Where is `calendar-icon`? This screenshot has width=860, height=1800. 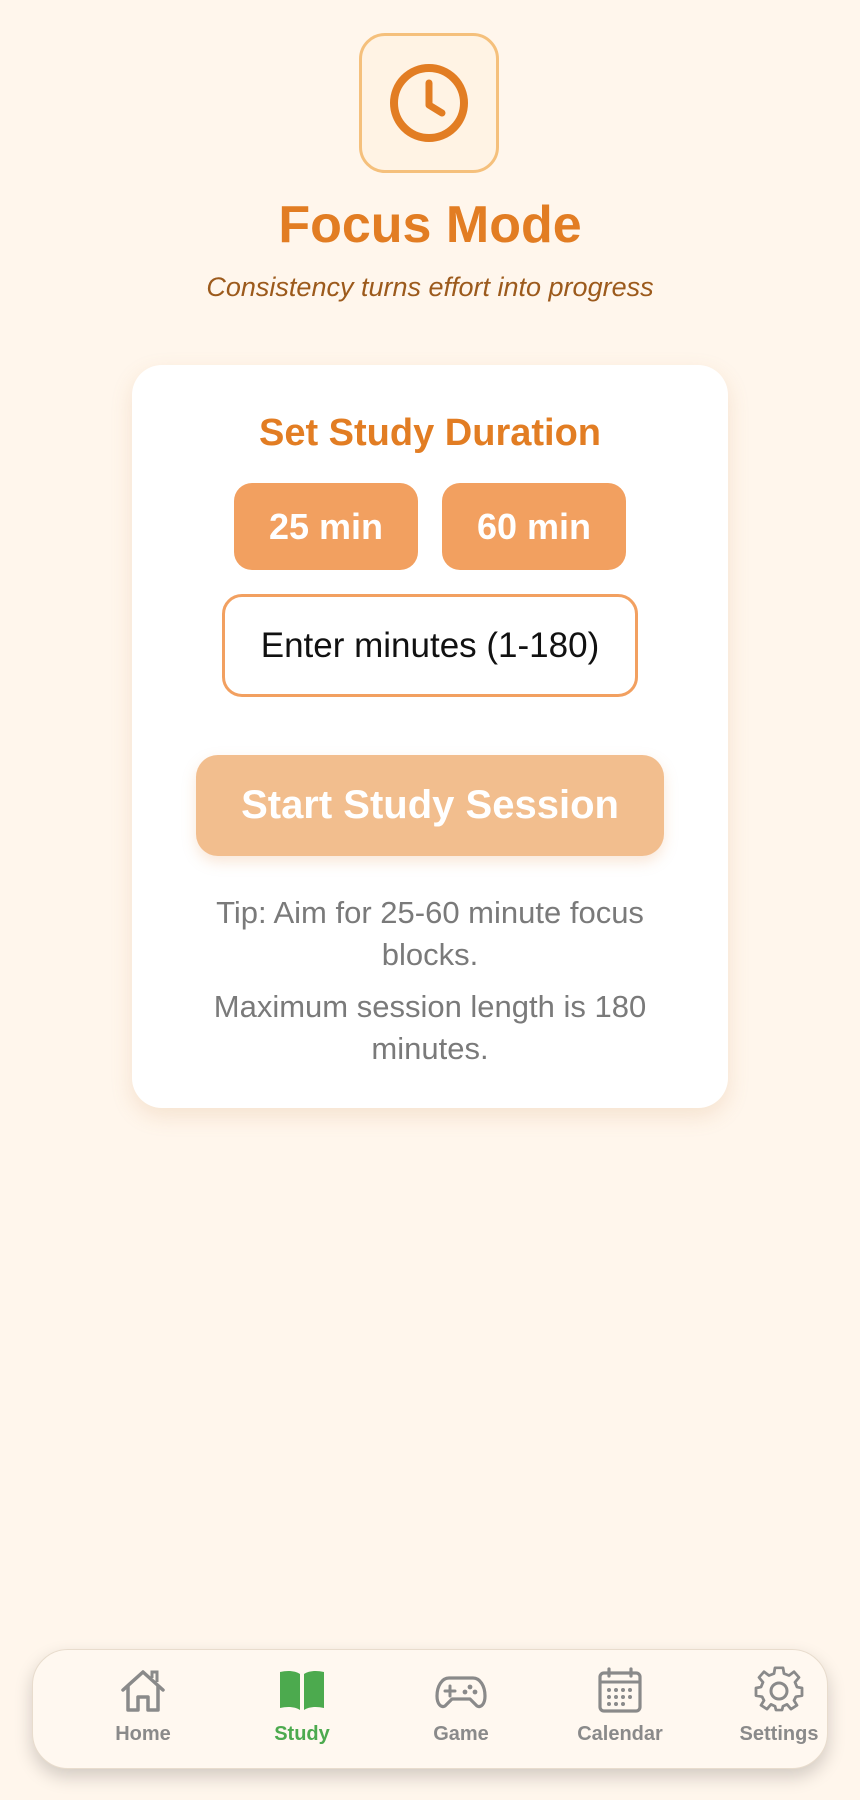 calendar-icon is located at coordinates (620, 1690).